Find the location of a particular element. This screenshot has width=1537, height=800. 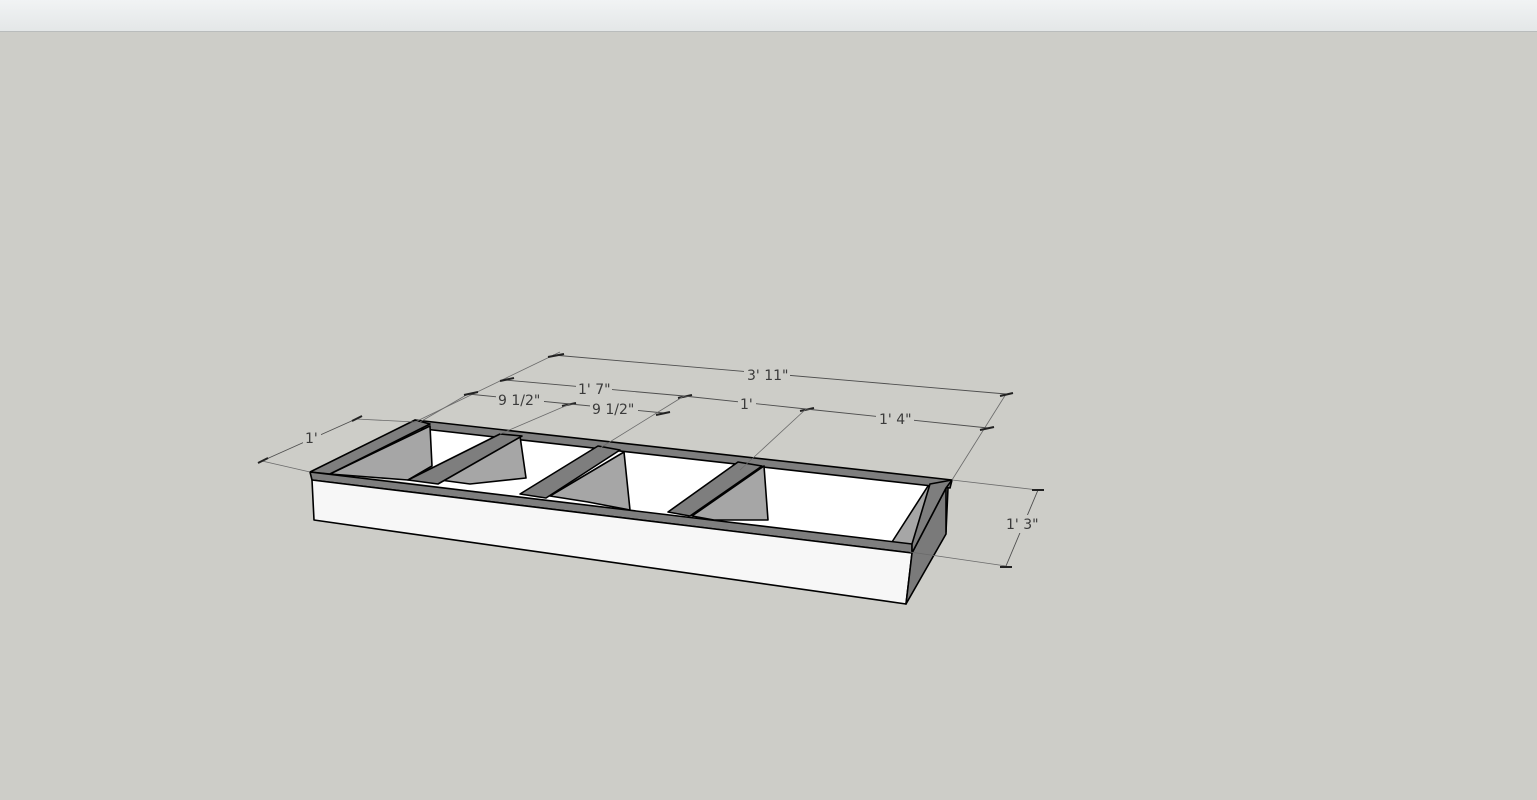

dim-depth: 1' is located at coordinates (311, 439).